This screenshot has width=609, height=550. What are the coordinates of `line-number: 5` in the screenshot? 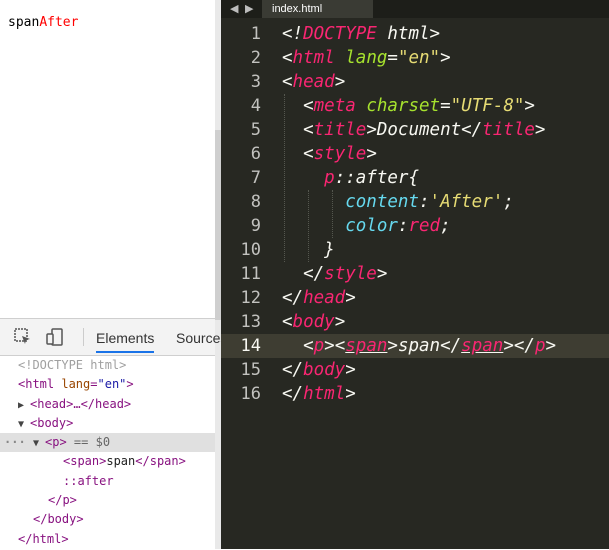 It's located at (255, 130).